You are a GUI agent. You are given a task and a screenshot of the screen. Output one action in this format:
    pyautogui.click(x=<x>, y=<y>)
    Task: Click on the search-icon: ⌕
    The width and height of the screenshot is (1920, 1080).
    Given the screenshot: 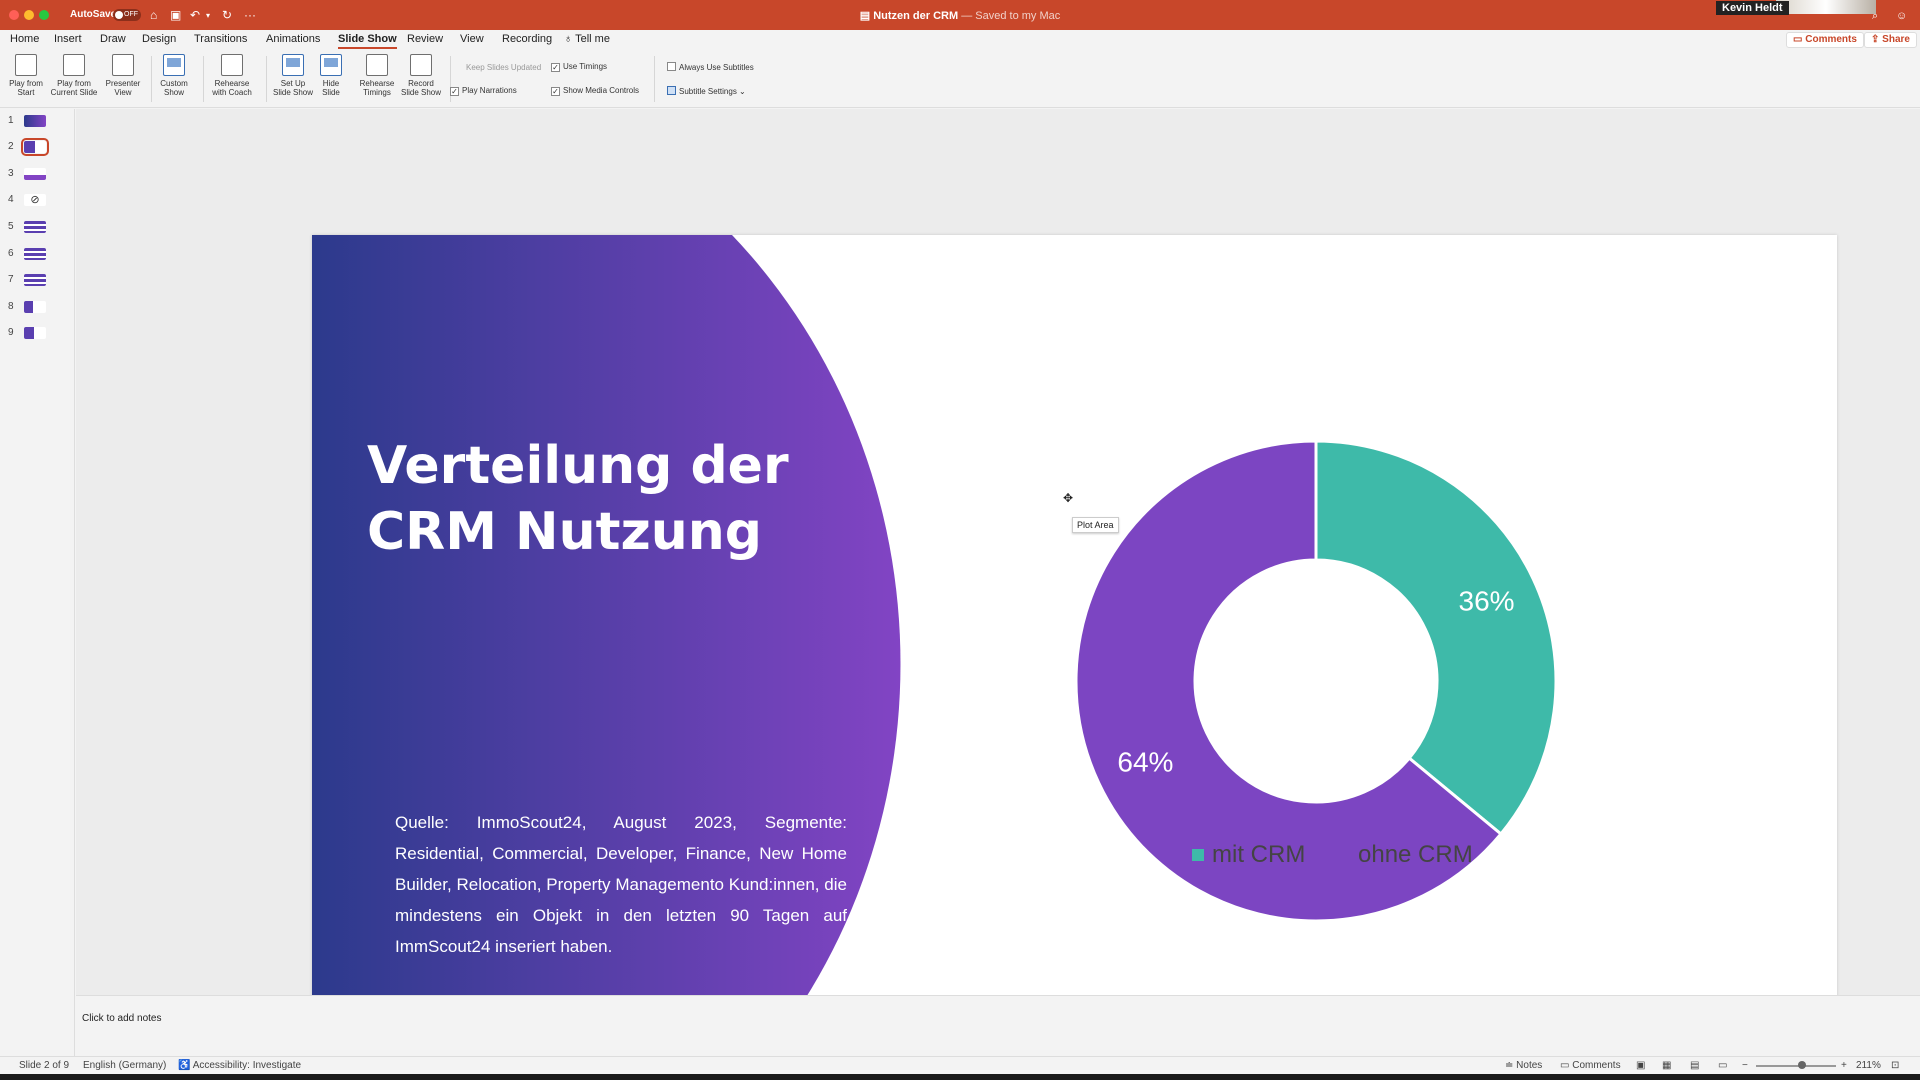 What is the action you would take?
    pyautogui.click(x=1875, y=16)
    